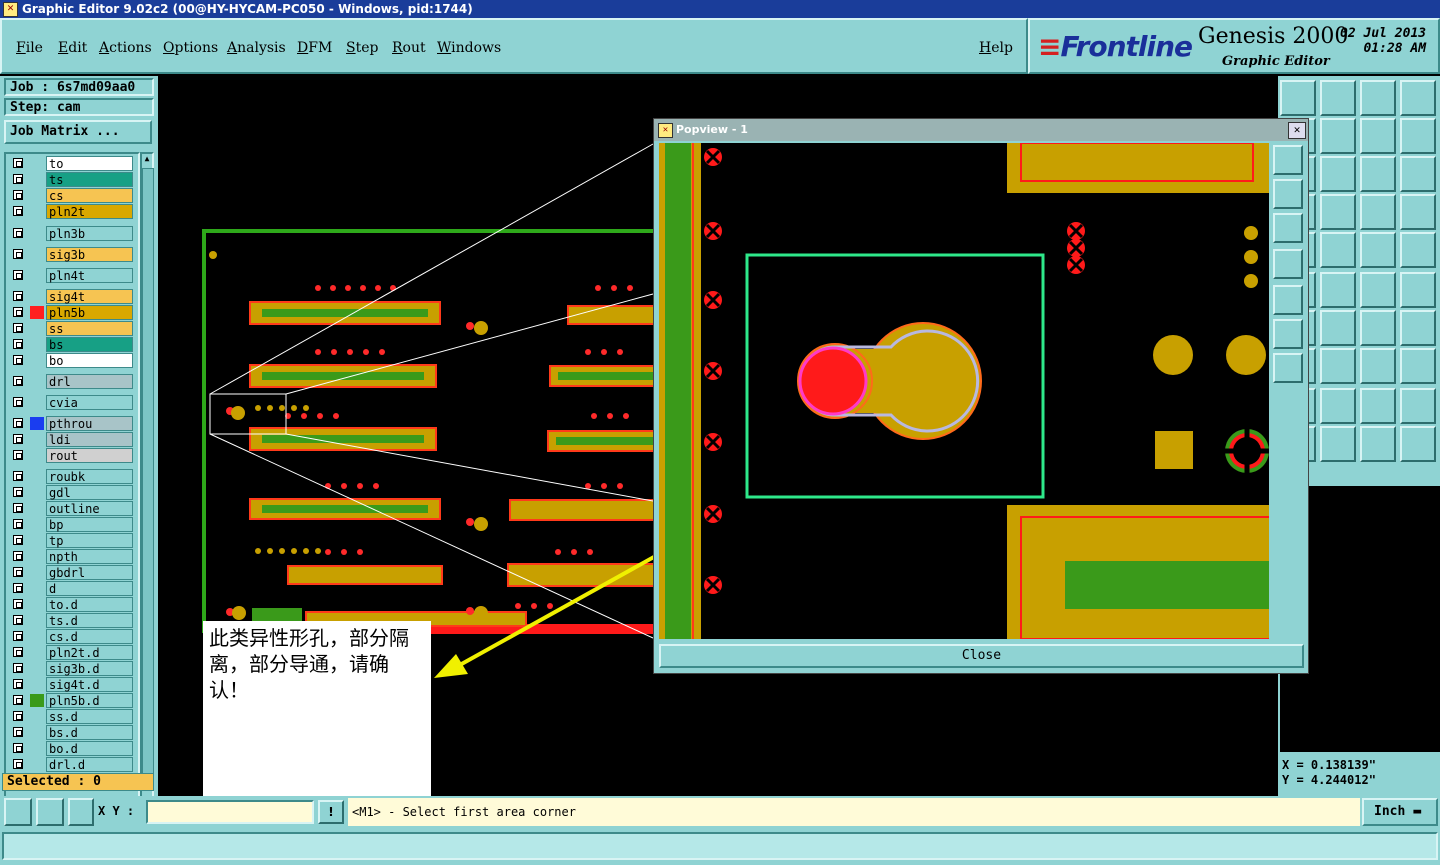 This screenshot has height=865, width=1440. I want to click on layer-name: pln2t, so click(89, 211).